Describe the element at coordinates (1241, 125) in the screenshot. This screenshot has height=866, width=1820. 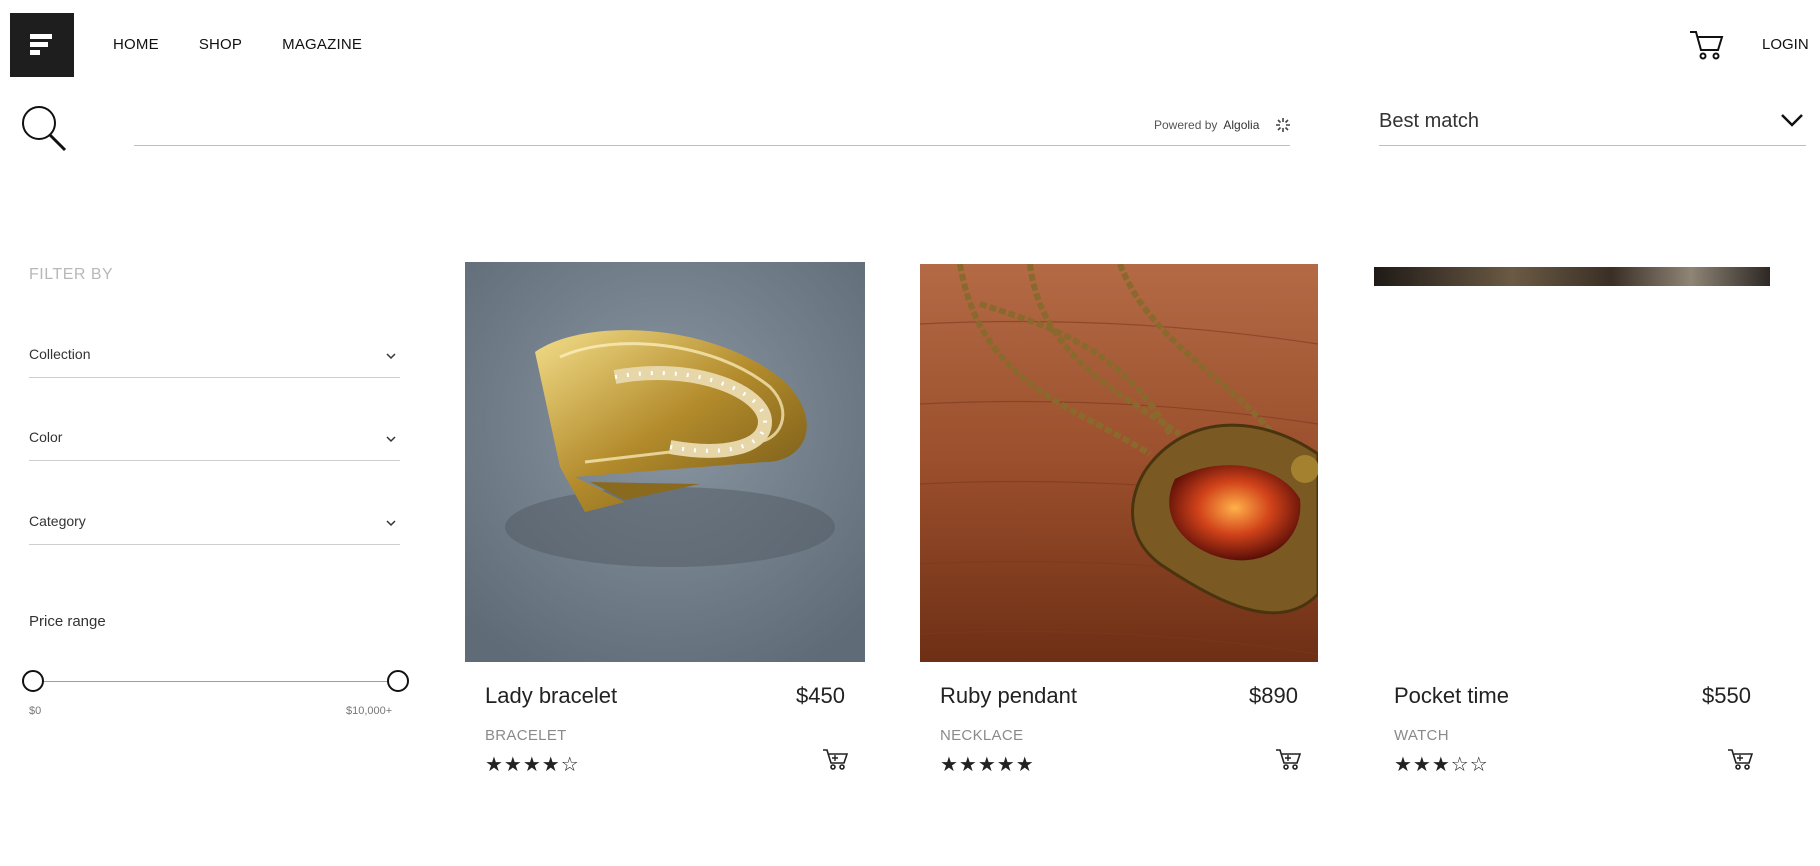
I see `algolia-brand: Algolia` at that location.